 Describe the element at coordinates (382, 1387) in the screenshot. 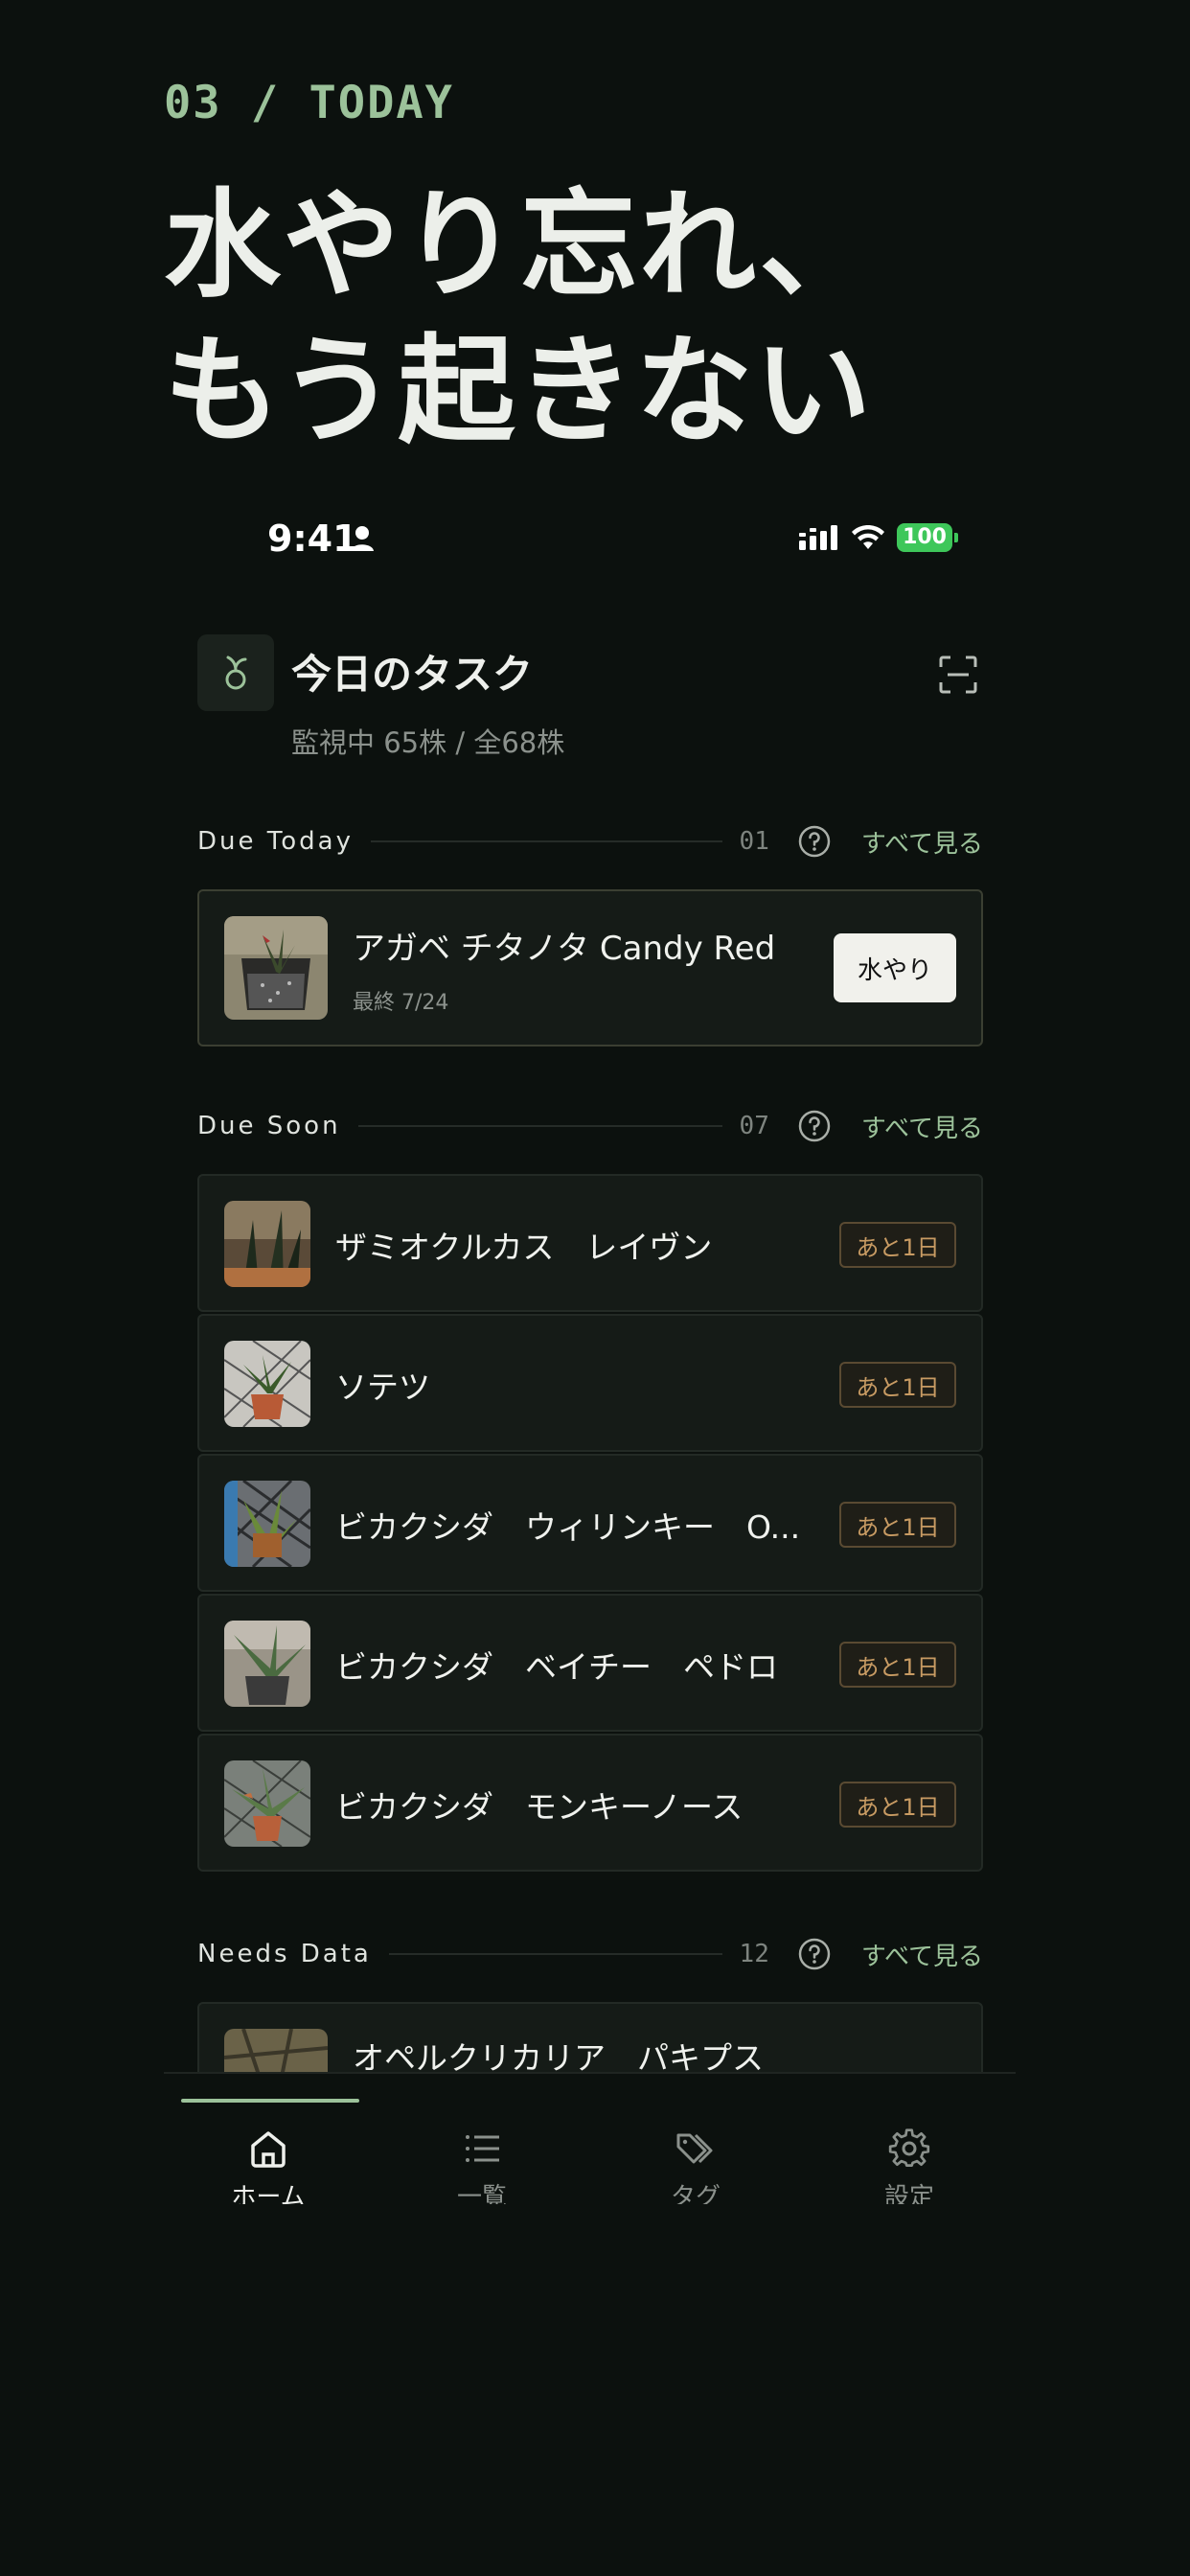

I see `plant-name: ソテツ` at that location.